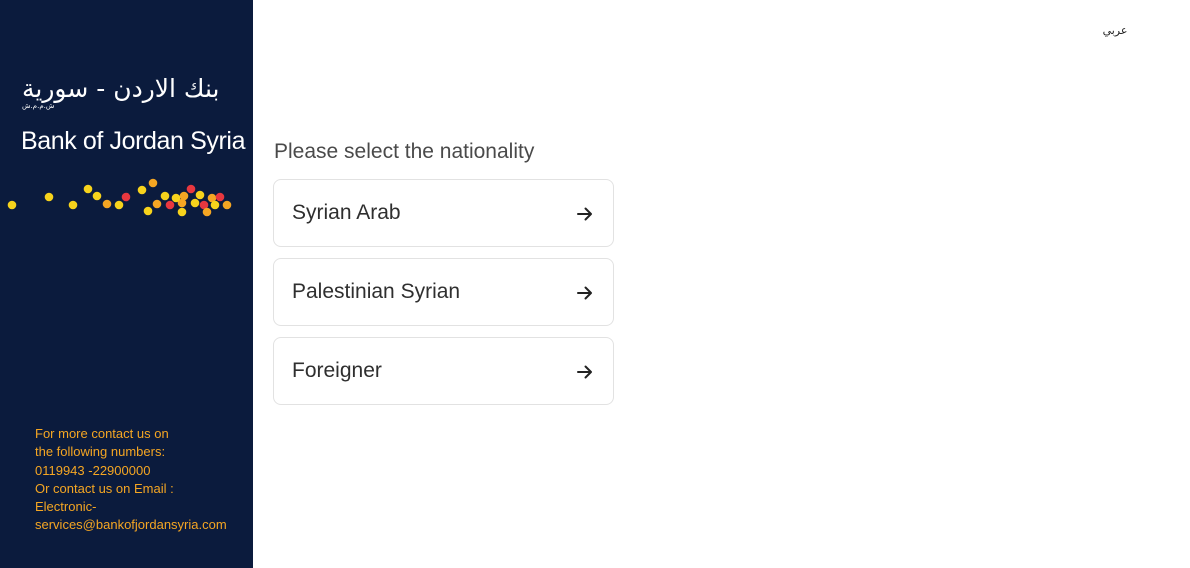 The width and height of the screenshot is (1190, 568). What do you see at coordinates (443, 213) in the screenshot?
I see `option-syrian-arab: Syrian Arab` at bounding box center [443, 213].